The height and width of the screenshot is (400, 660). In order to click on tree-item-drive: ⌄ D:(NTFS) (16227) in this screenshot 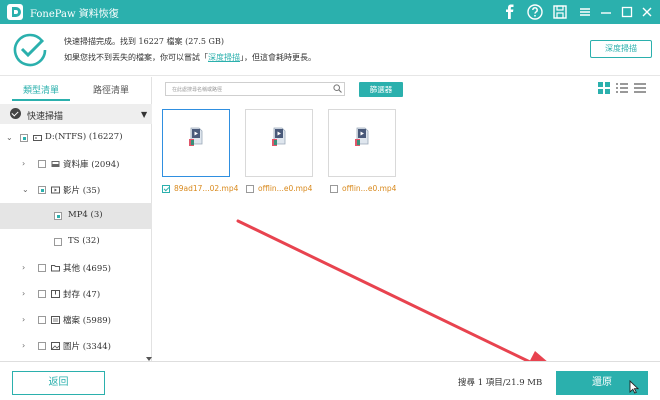, I will do `click(76, 138)`.